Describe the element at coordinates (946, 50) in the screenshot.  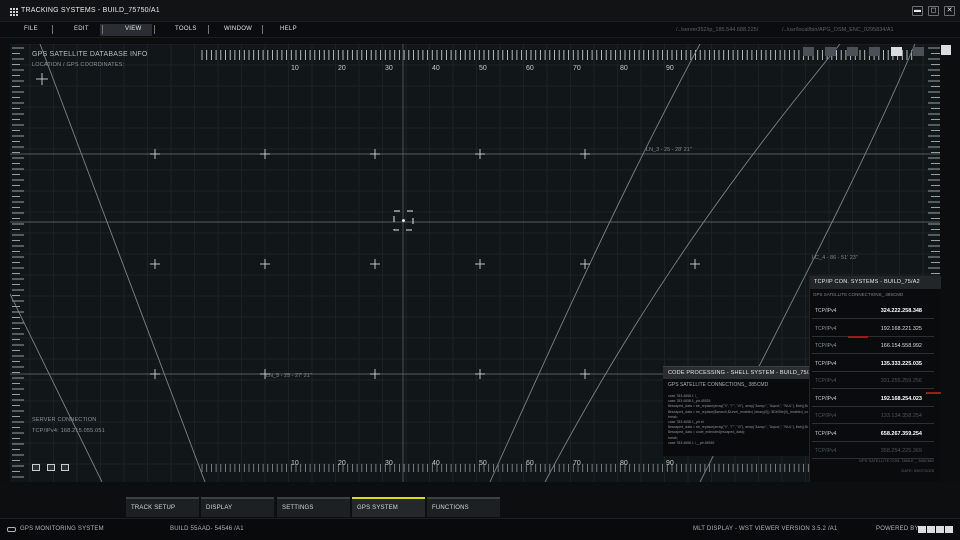
I see `expand-icon` at that location.